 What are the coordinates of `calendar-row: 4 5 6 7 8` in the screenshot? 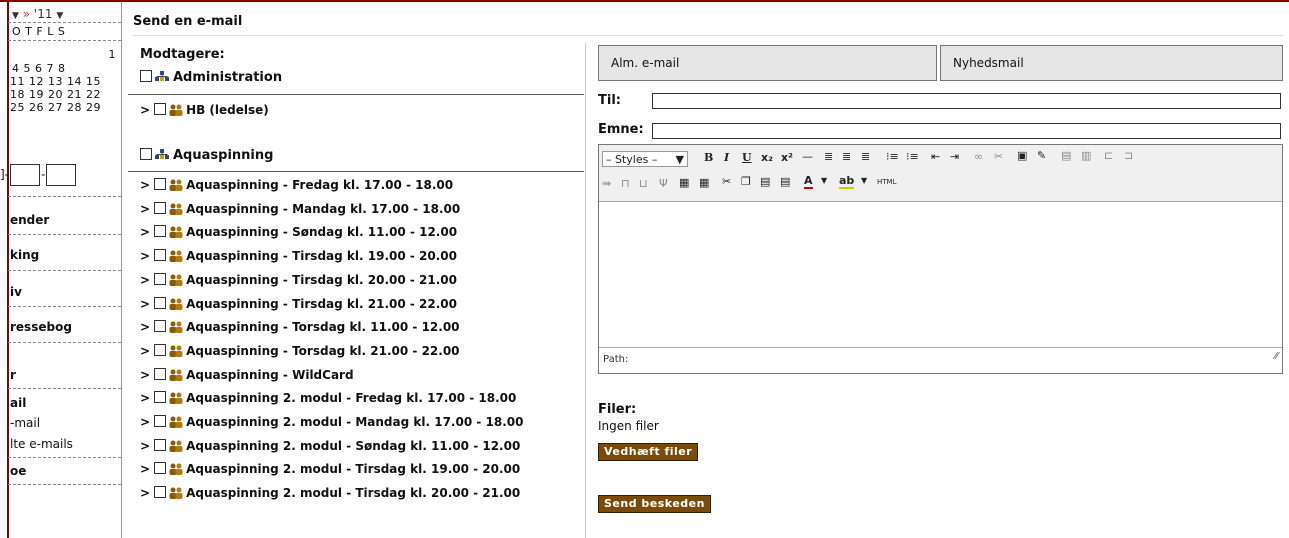 It's located at (67, 68).